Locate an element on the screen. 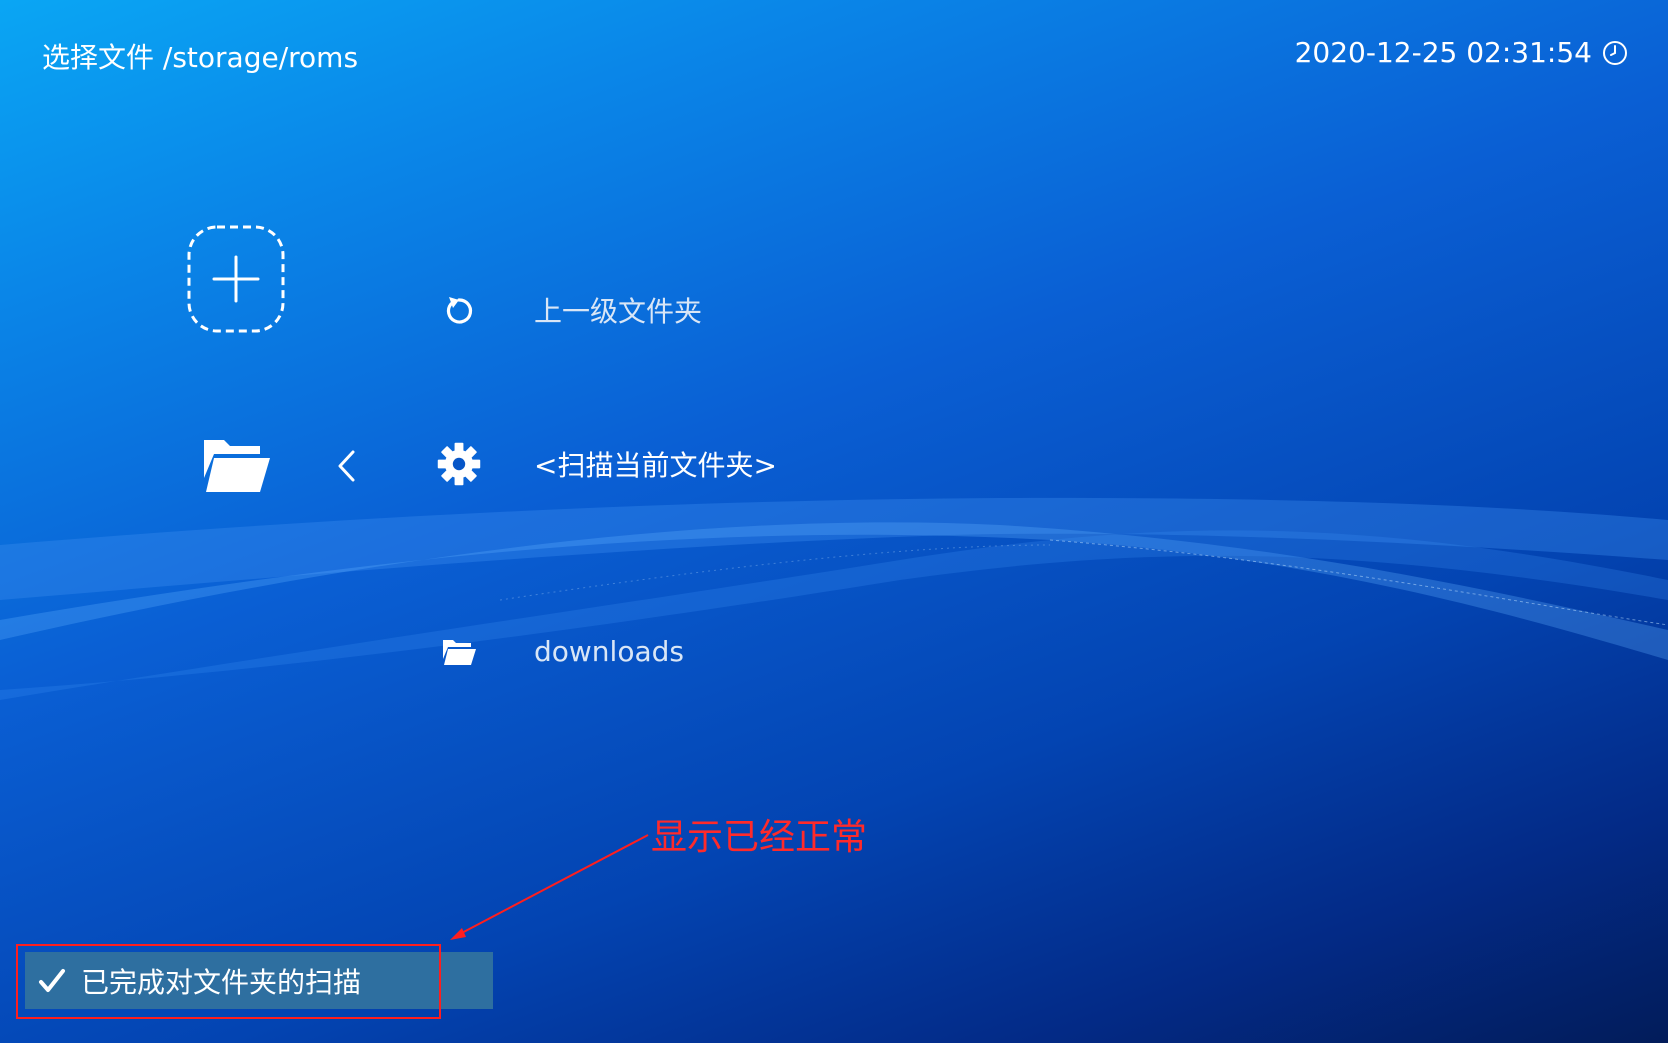  header-clock: 2020-12-25 02:31:54 is located at coordinates (1461, 52).